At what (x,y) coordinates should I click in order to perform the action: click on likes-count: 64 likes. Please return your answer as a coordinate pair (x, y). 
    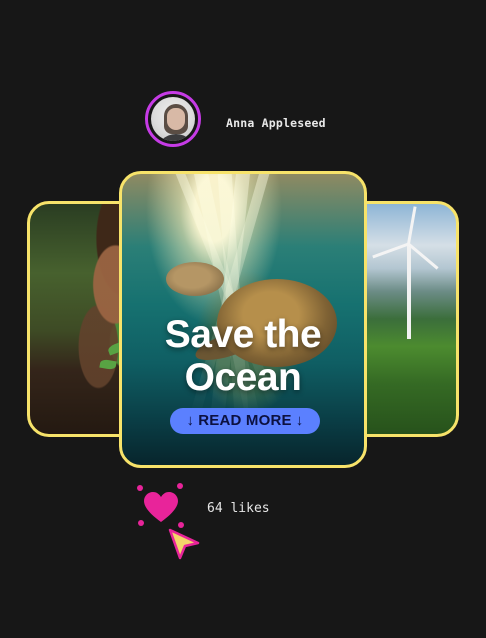
    Looking at the image, I should click on (238, 508).